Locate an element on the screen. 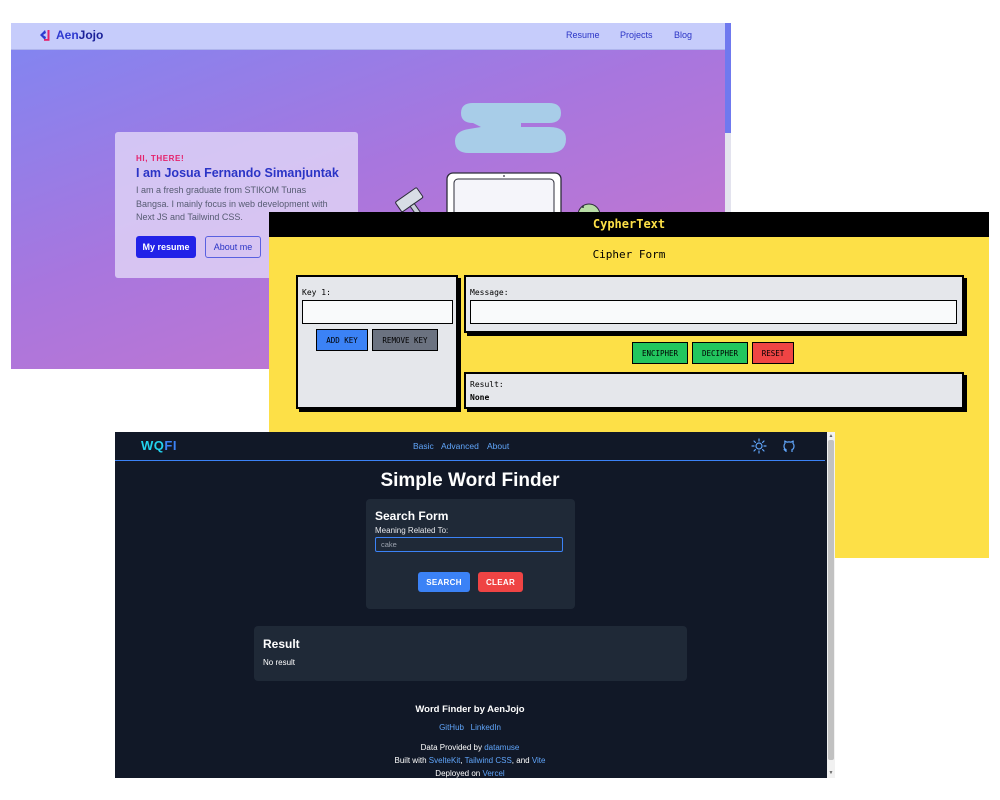  search-button: SEARCH is located at coordinates (444, 582).